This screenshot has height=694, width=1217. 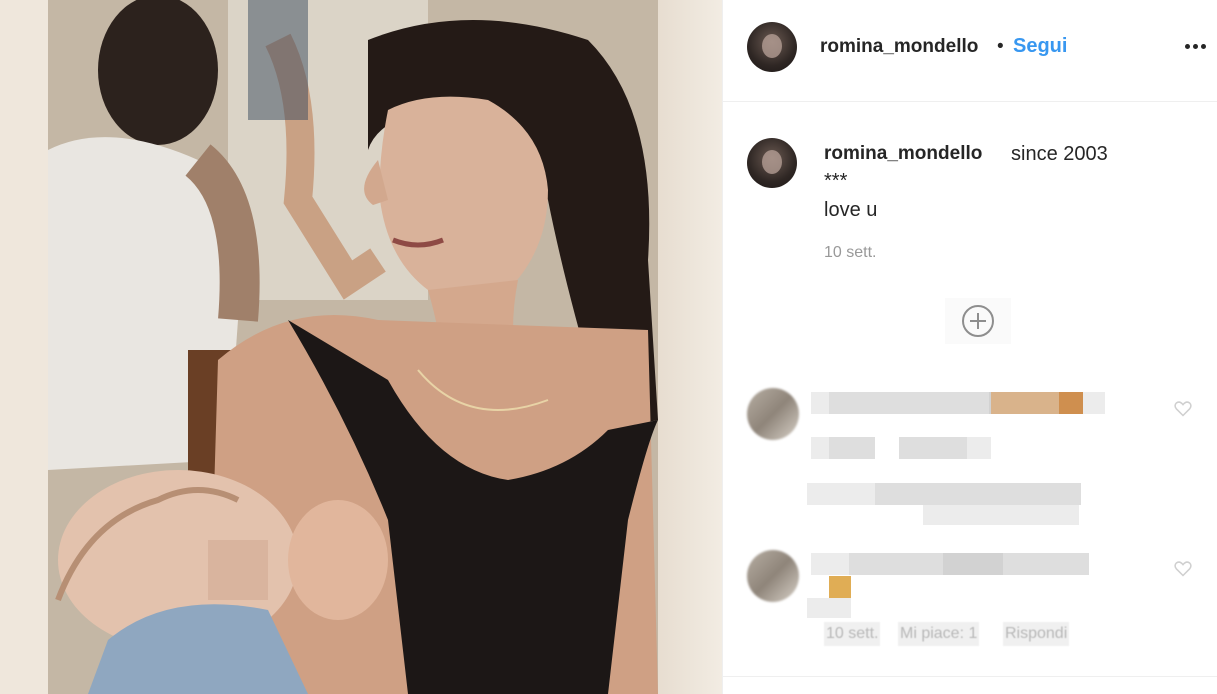 What do you see at coordinates (772, 47) in the screenshot?
I see `author-avatar` at bounding box center [772, 47].